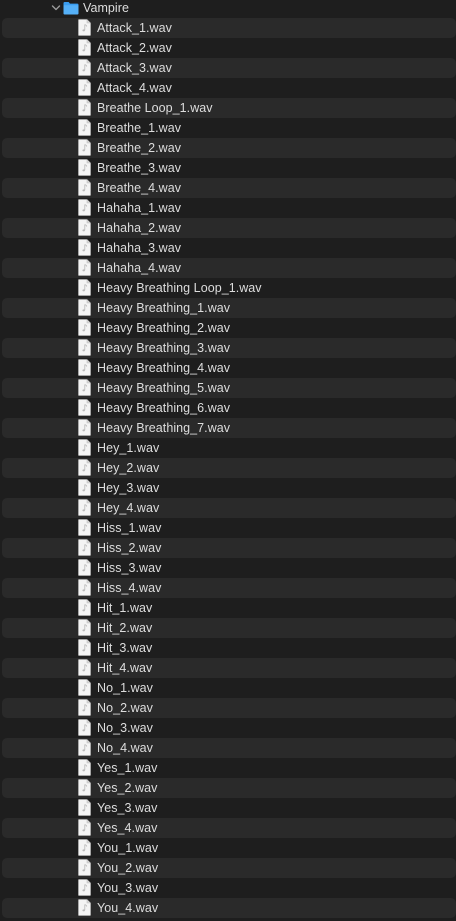  I want to click on file-row: No_2.wav, so click(229, 708).